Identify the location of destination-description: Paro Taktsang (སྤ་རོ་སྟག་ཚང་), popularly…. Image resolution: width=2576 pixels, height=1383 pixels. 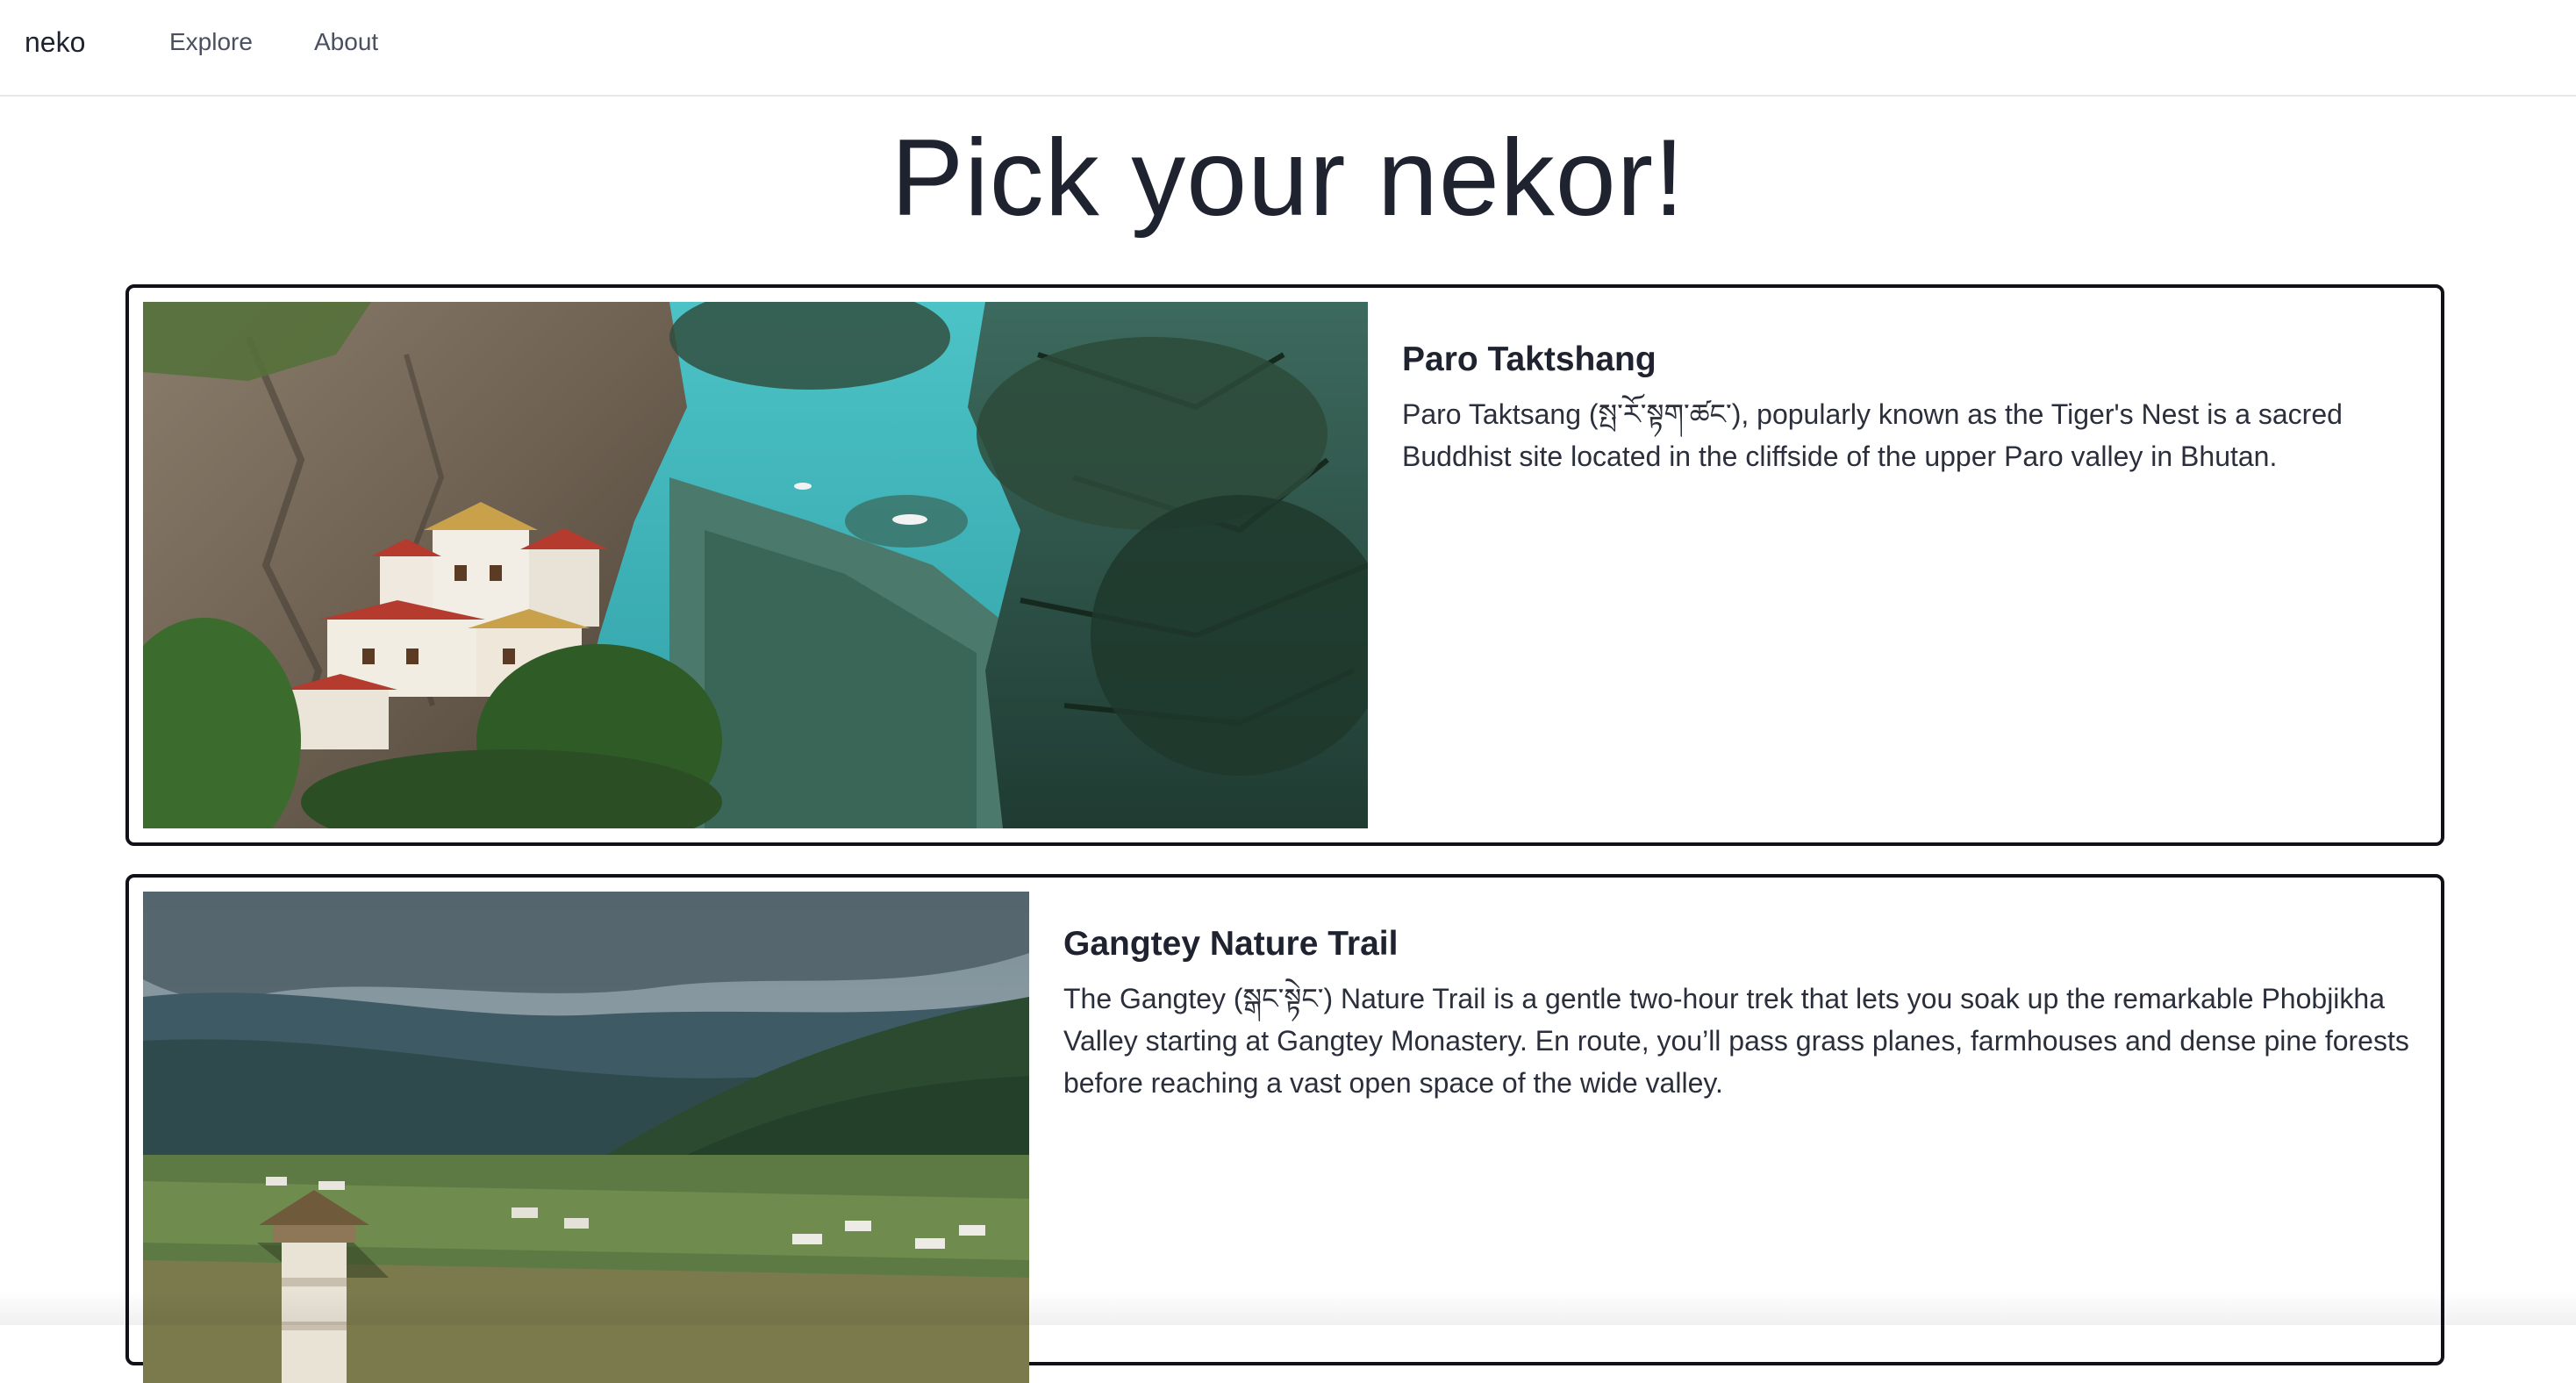
(1872, 435).